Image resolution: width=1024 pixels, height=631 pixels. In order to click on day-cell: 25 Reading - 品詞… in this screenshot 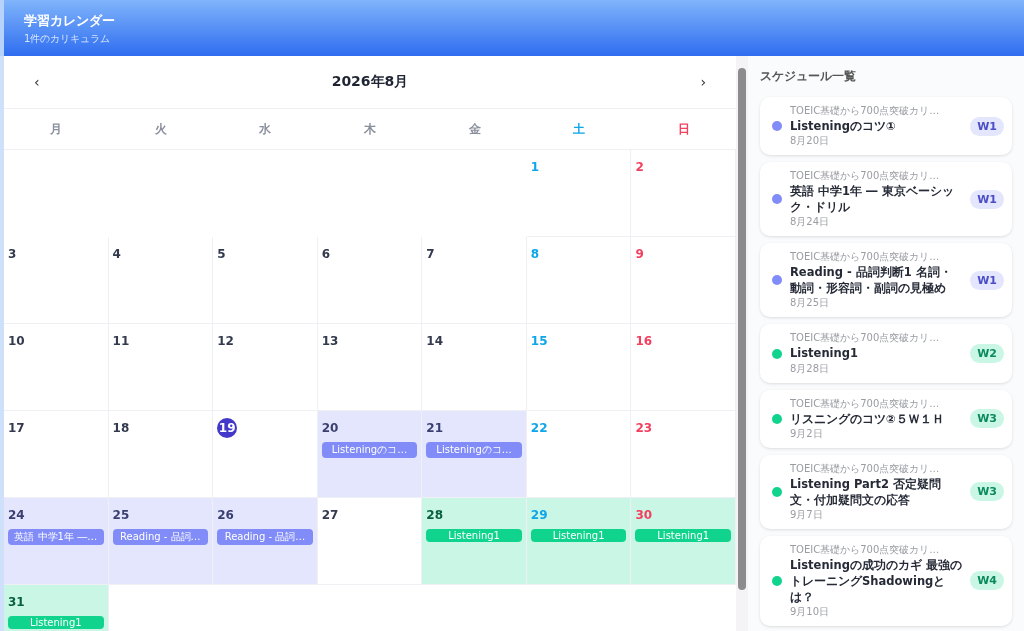, I will do `click(161, 541)`.